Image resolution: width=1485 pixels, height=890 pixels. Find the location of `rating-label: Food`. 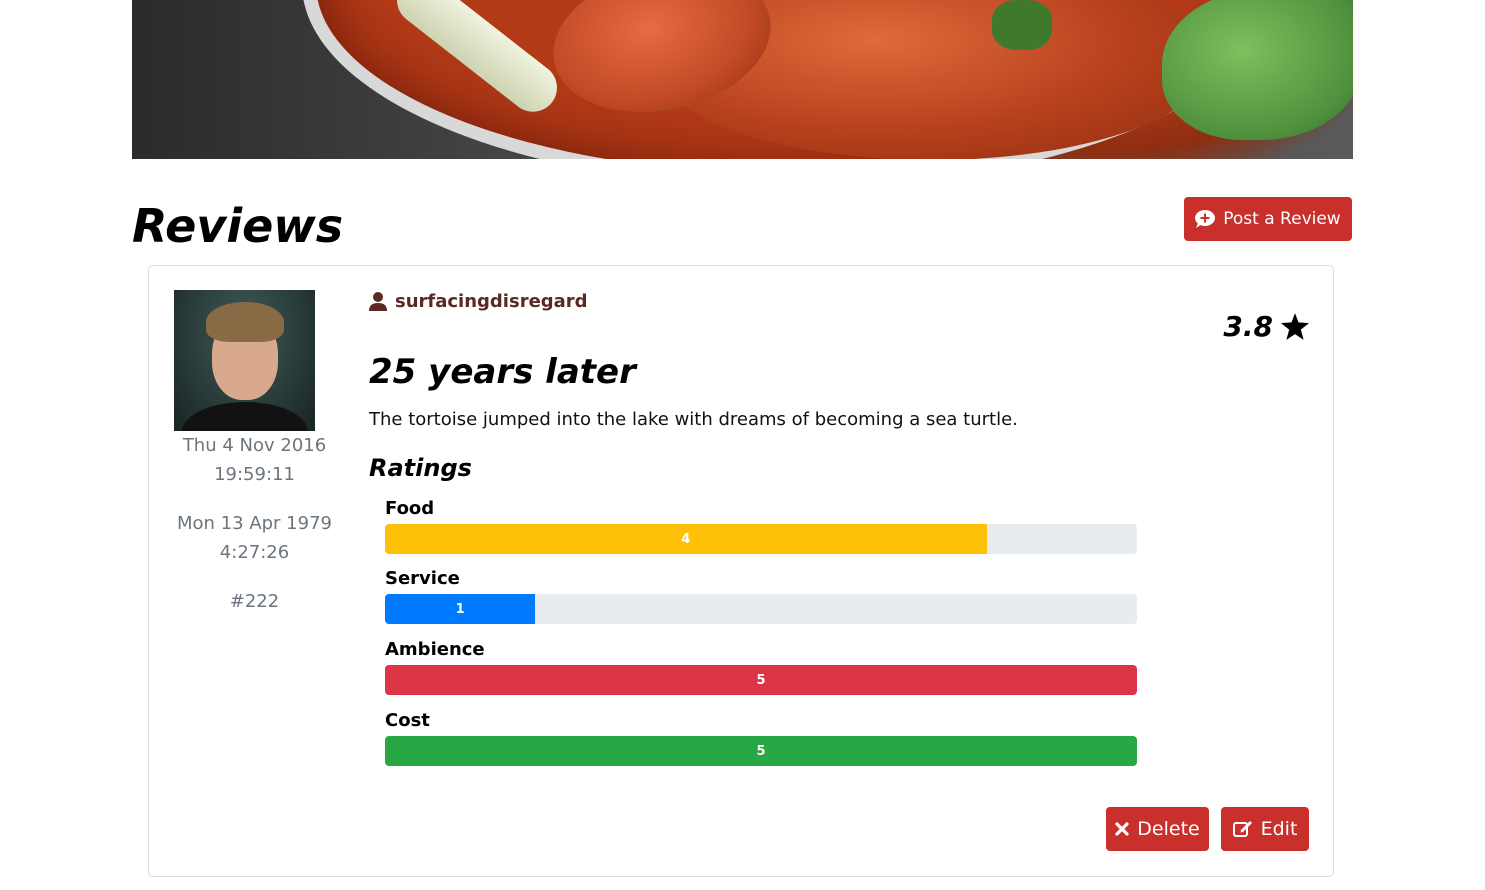

rating-label: Food is located at coordinates (410, 508).